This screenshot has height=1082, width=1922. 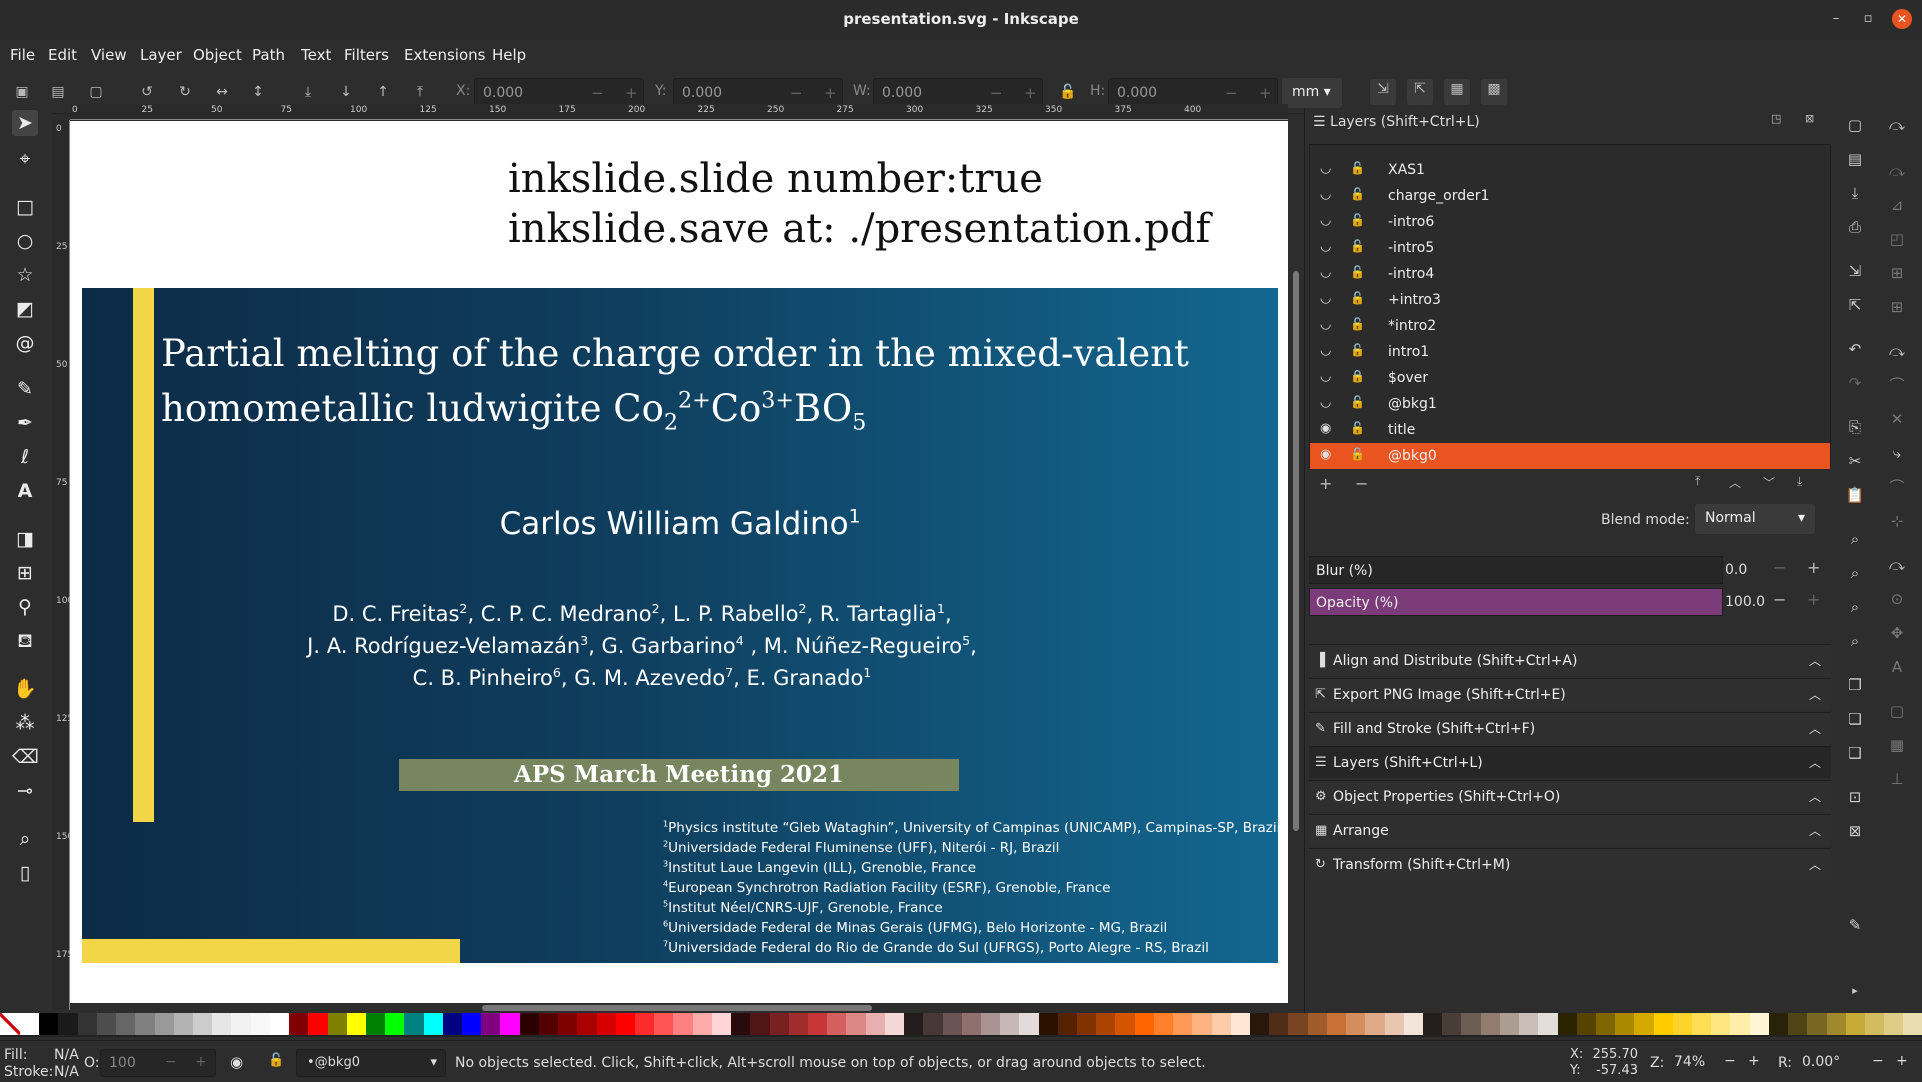 What do you see at coordinates (1570, 430) in the screenshot?
I see `layer-row: ◉ 🔓 title` at bounding box center [1570, 430].